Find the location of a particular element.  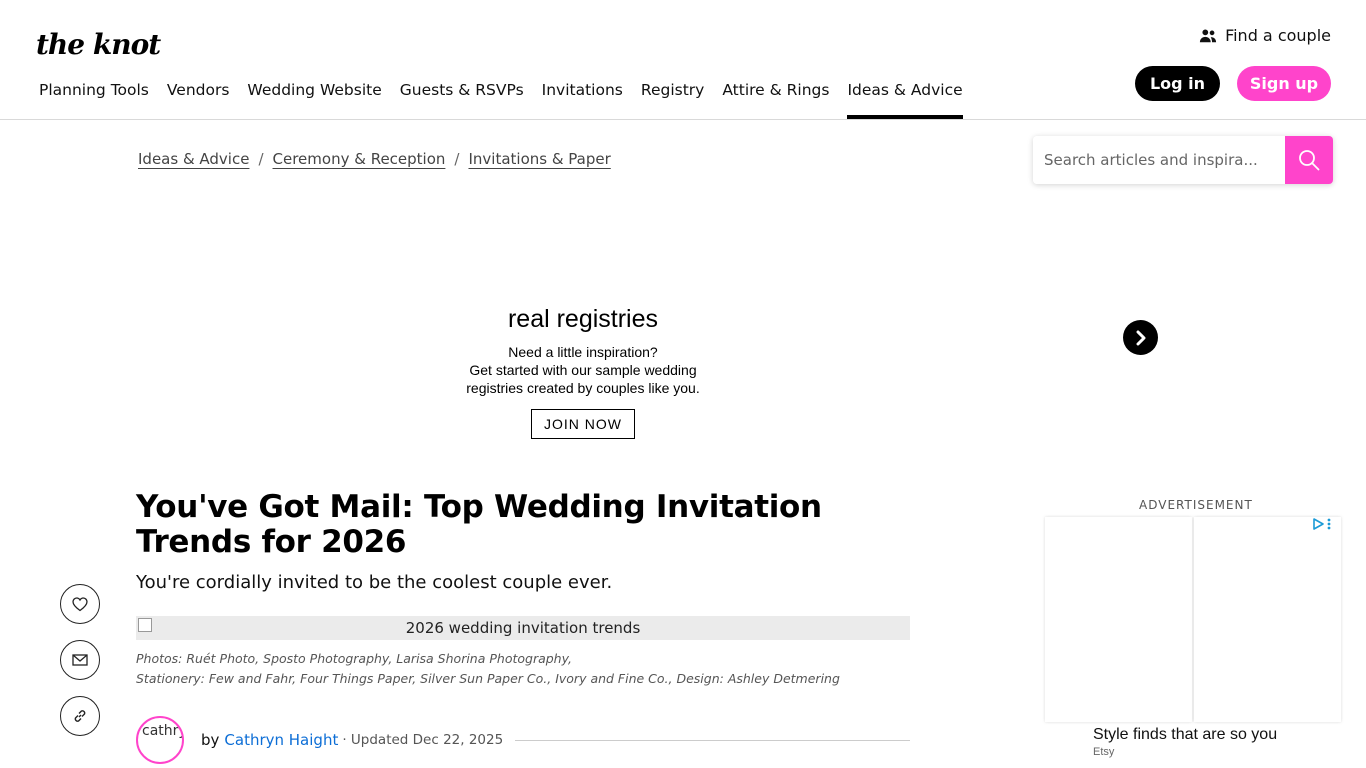

search-icon is located at coordinates (1309, 160).